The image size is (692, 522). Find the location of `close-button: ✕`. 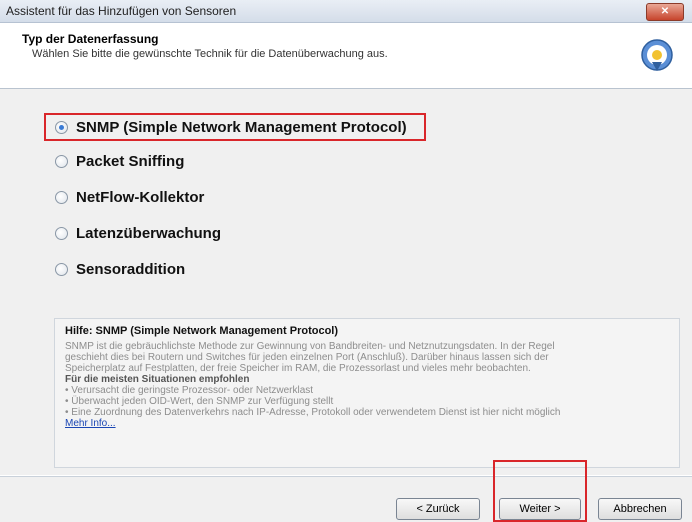

close-button: ✕ is located at coordinates (665, 12).